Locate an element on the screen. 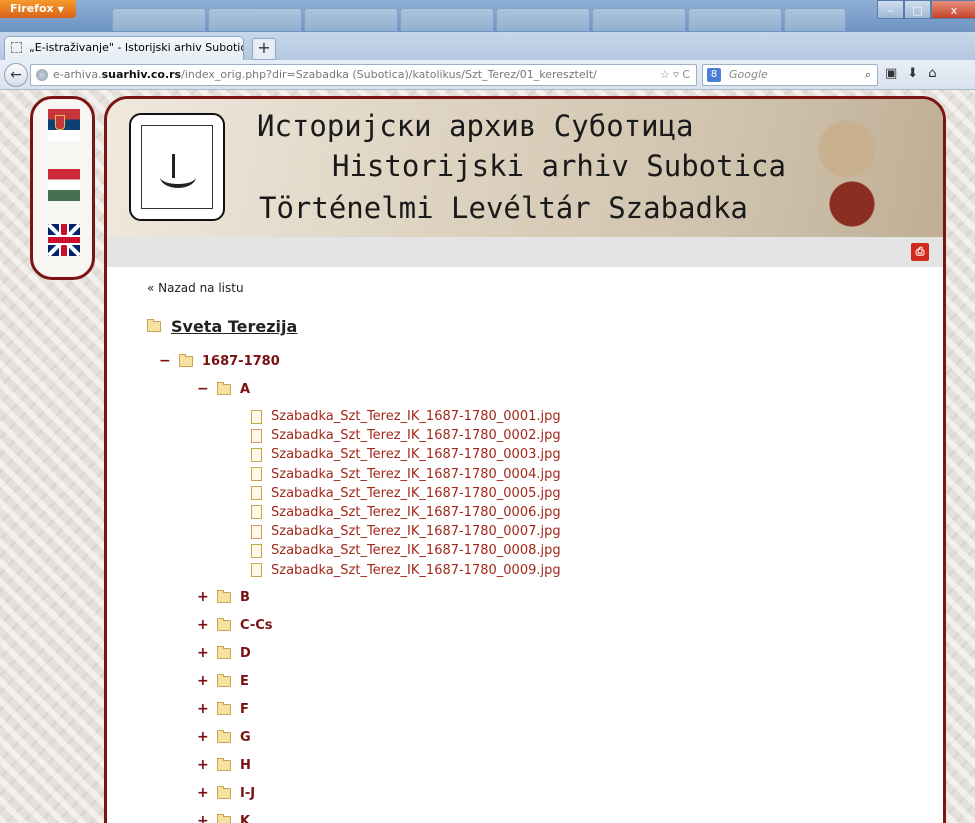 This screenshot has width=975, height=823. letter-folder-label: A is located at coordinates (245, 389).